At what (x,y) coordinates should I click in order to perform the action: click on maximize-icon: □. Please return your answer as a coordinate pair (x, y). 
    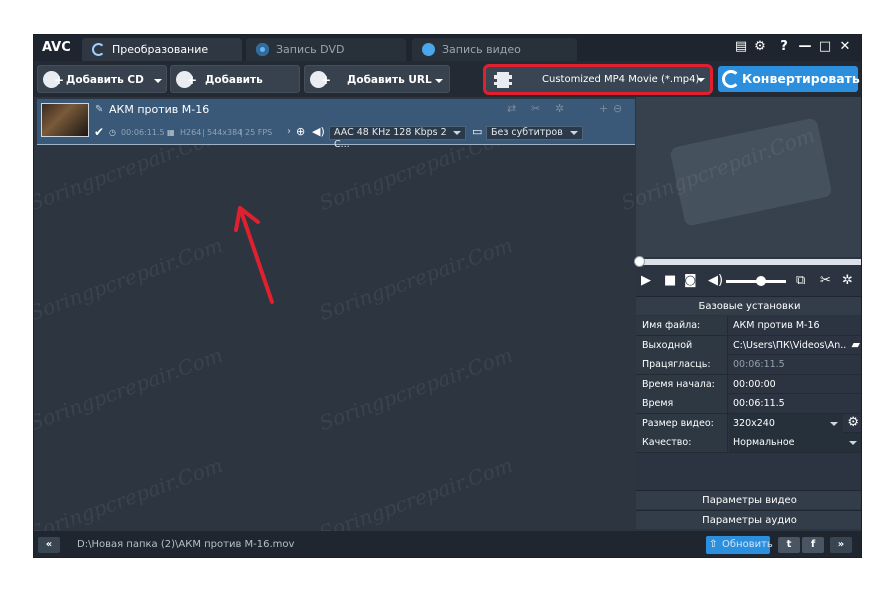
    Looking at the image, I should click on (825, 47).